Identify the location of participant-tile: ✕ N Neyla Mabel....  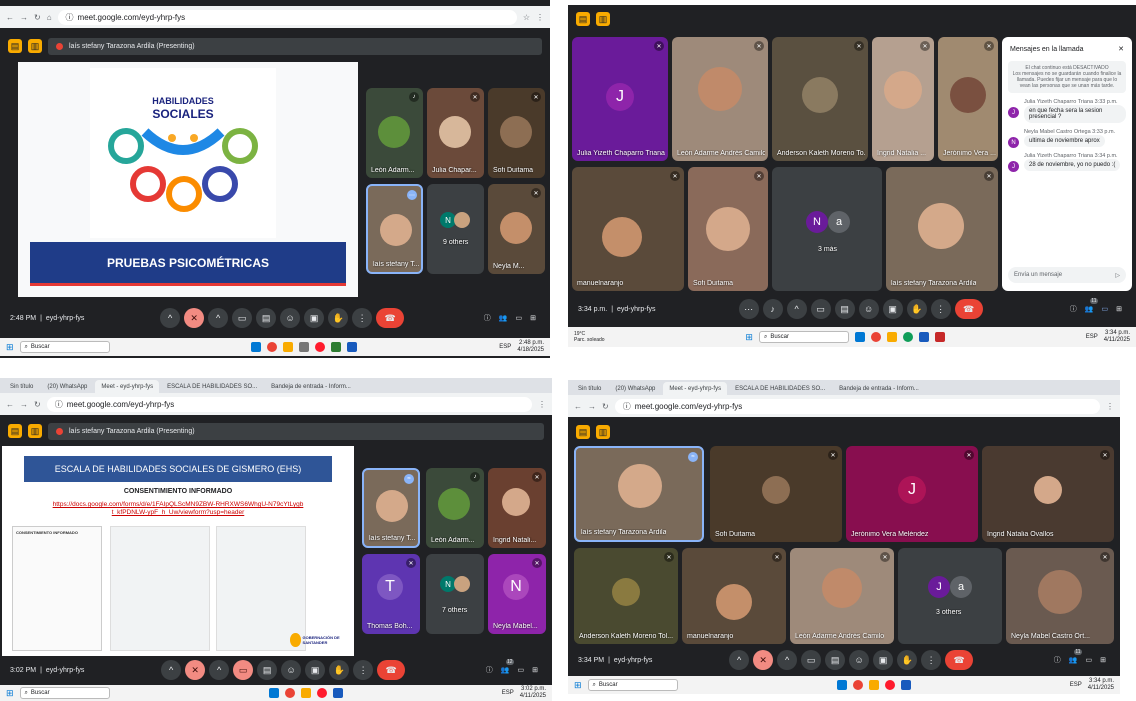
(517, 594).